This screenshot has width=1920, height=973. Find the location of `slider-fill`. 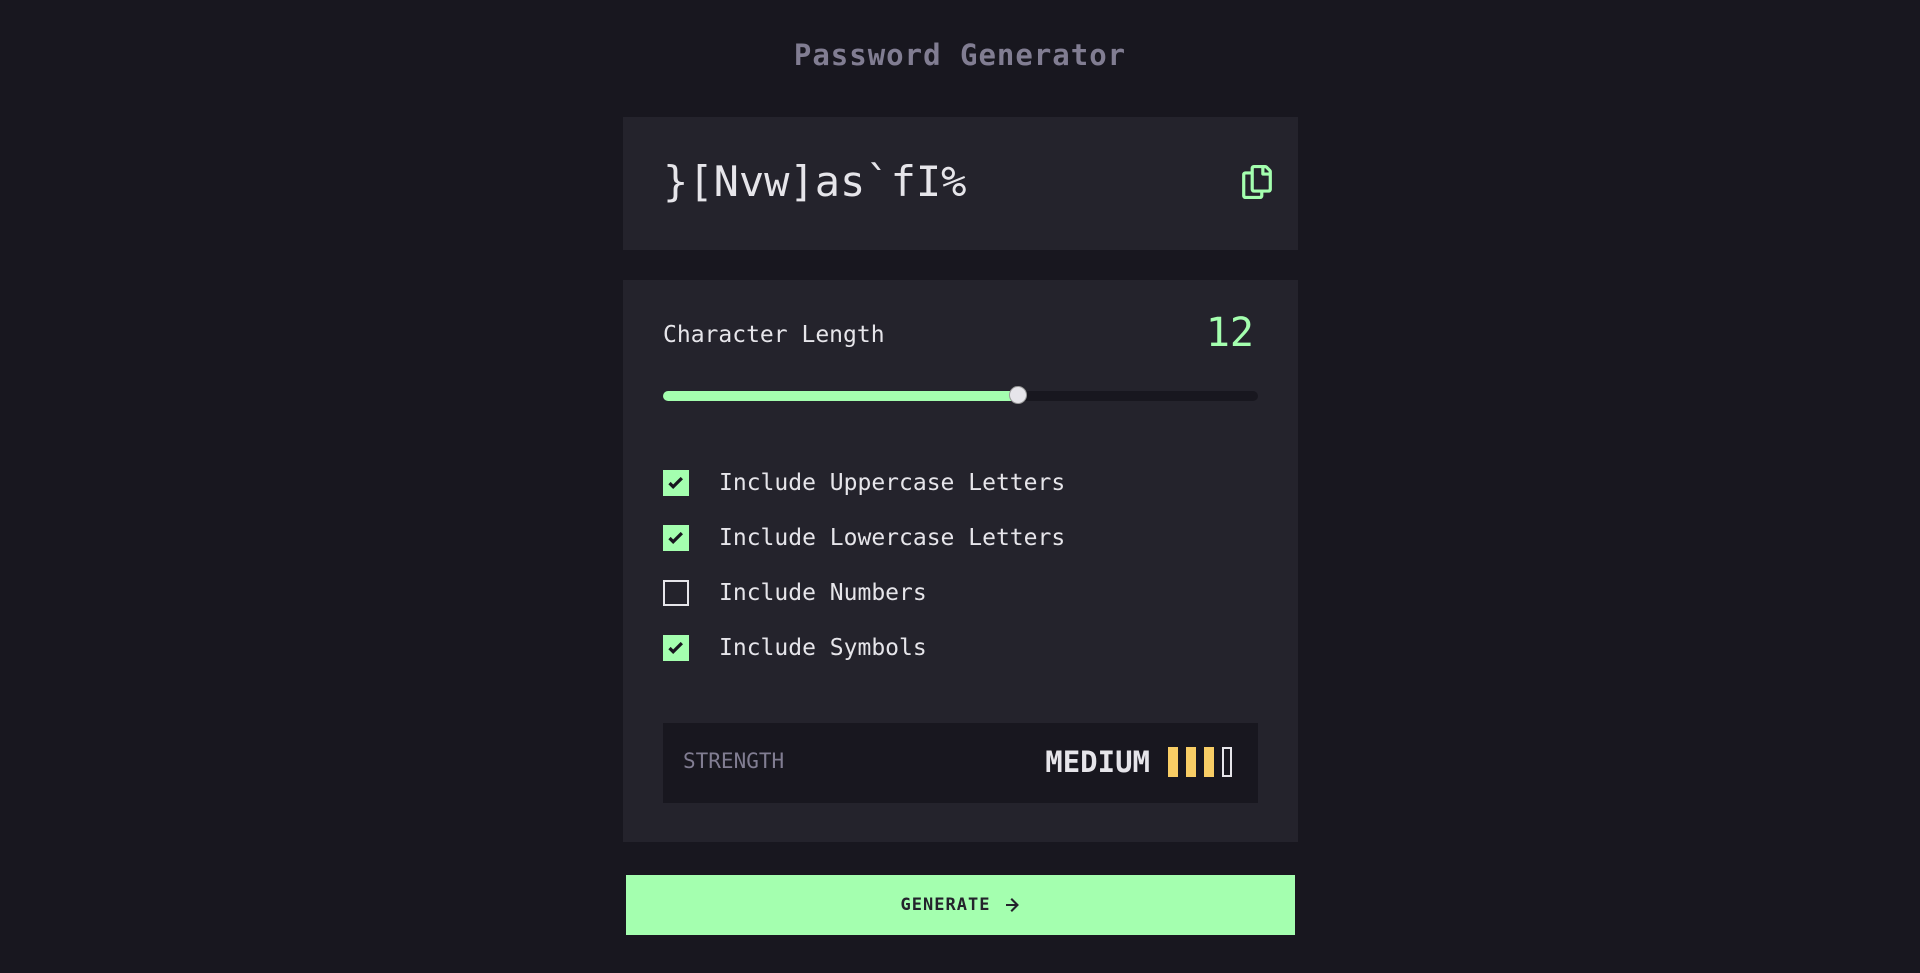

slider-fill is located at coordinates (840, 396).